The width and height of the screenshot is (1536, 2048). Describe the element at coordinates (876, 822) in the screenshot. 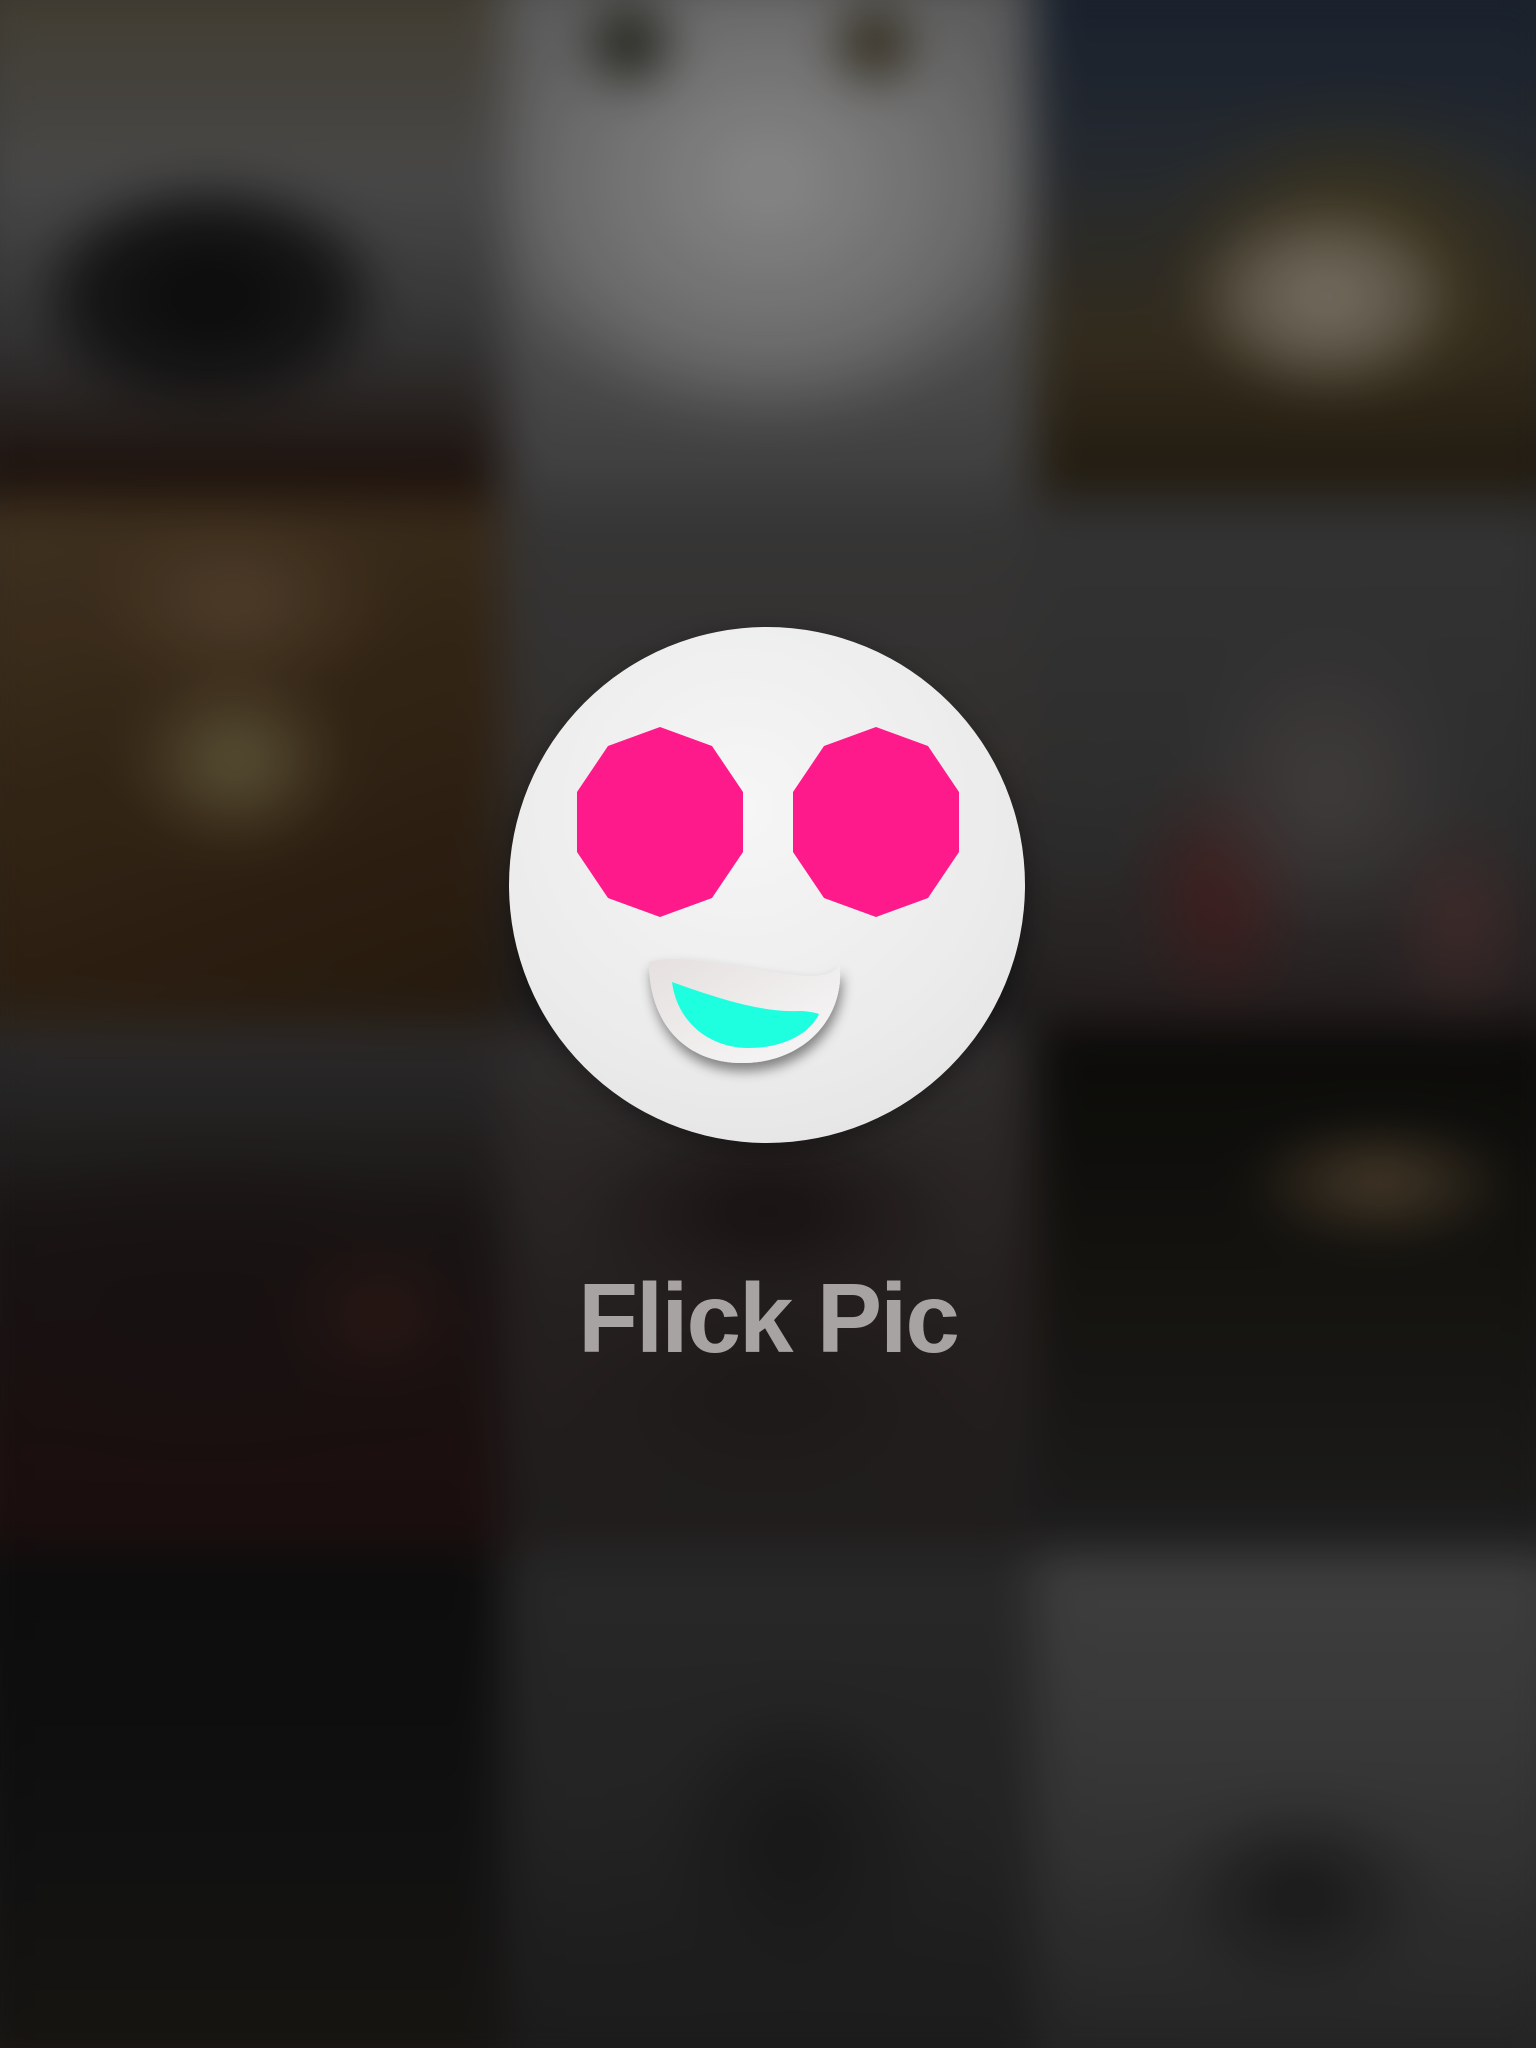

I see `right-eye-icon` at that location.